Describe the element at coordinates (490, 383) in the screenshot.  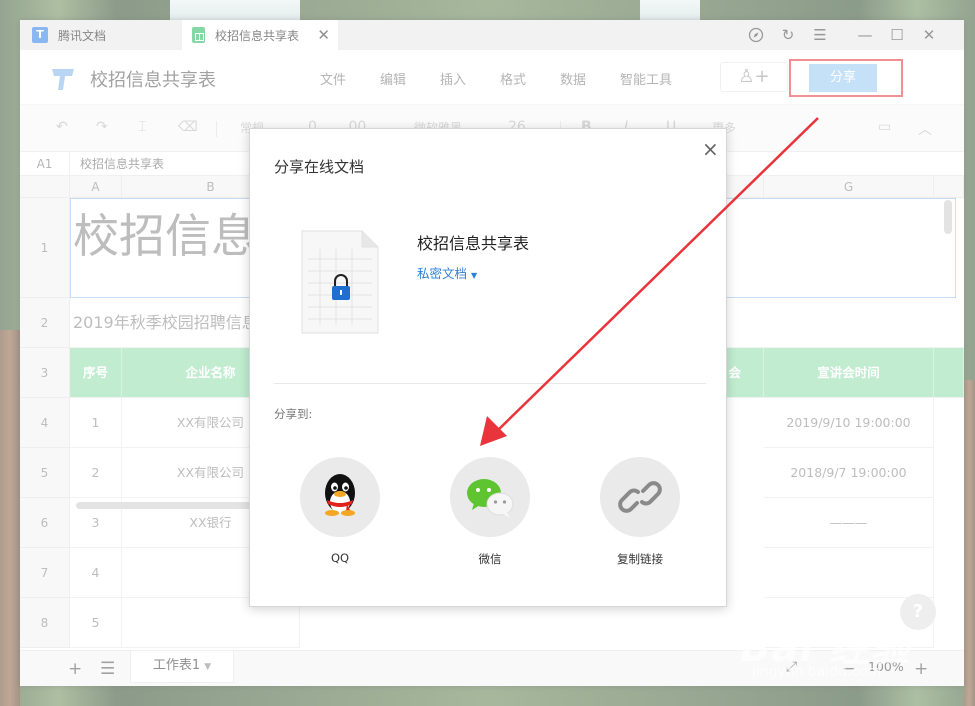
I see `divider` at that location.